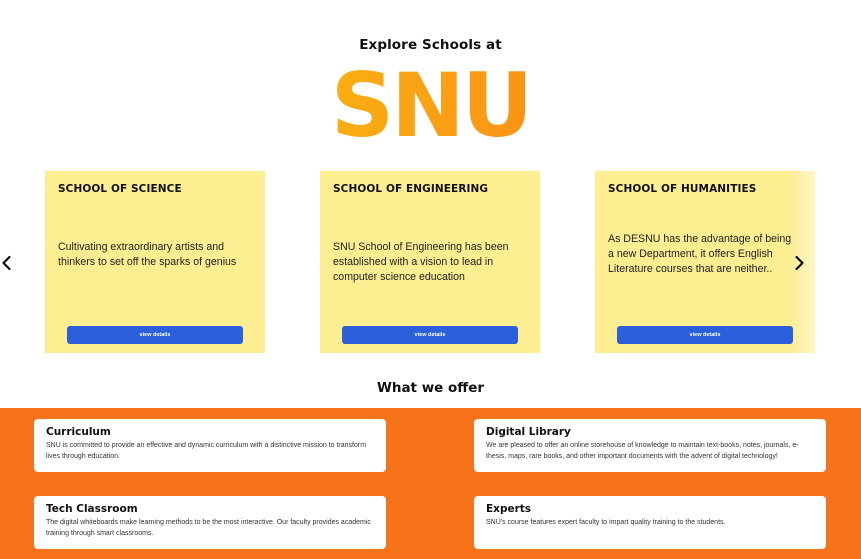  What do you see at coordinates (528, 432) in the screenshot?
I see `offer-title: Digital Library` at bounding box center [528, 432].